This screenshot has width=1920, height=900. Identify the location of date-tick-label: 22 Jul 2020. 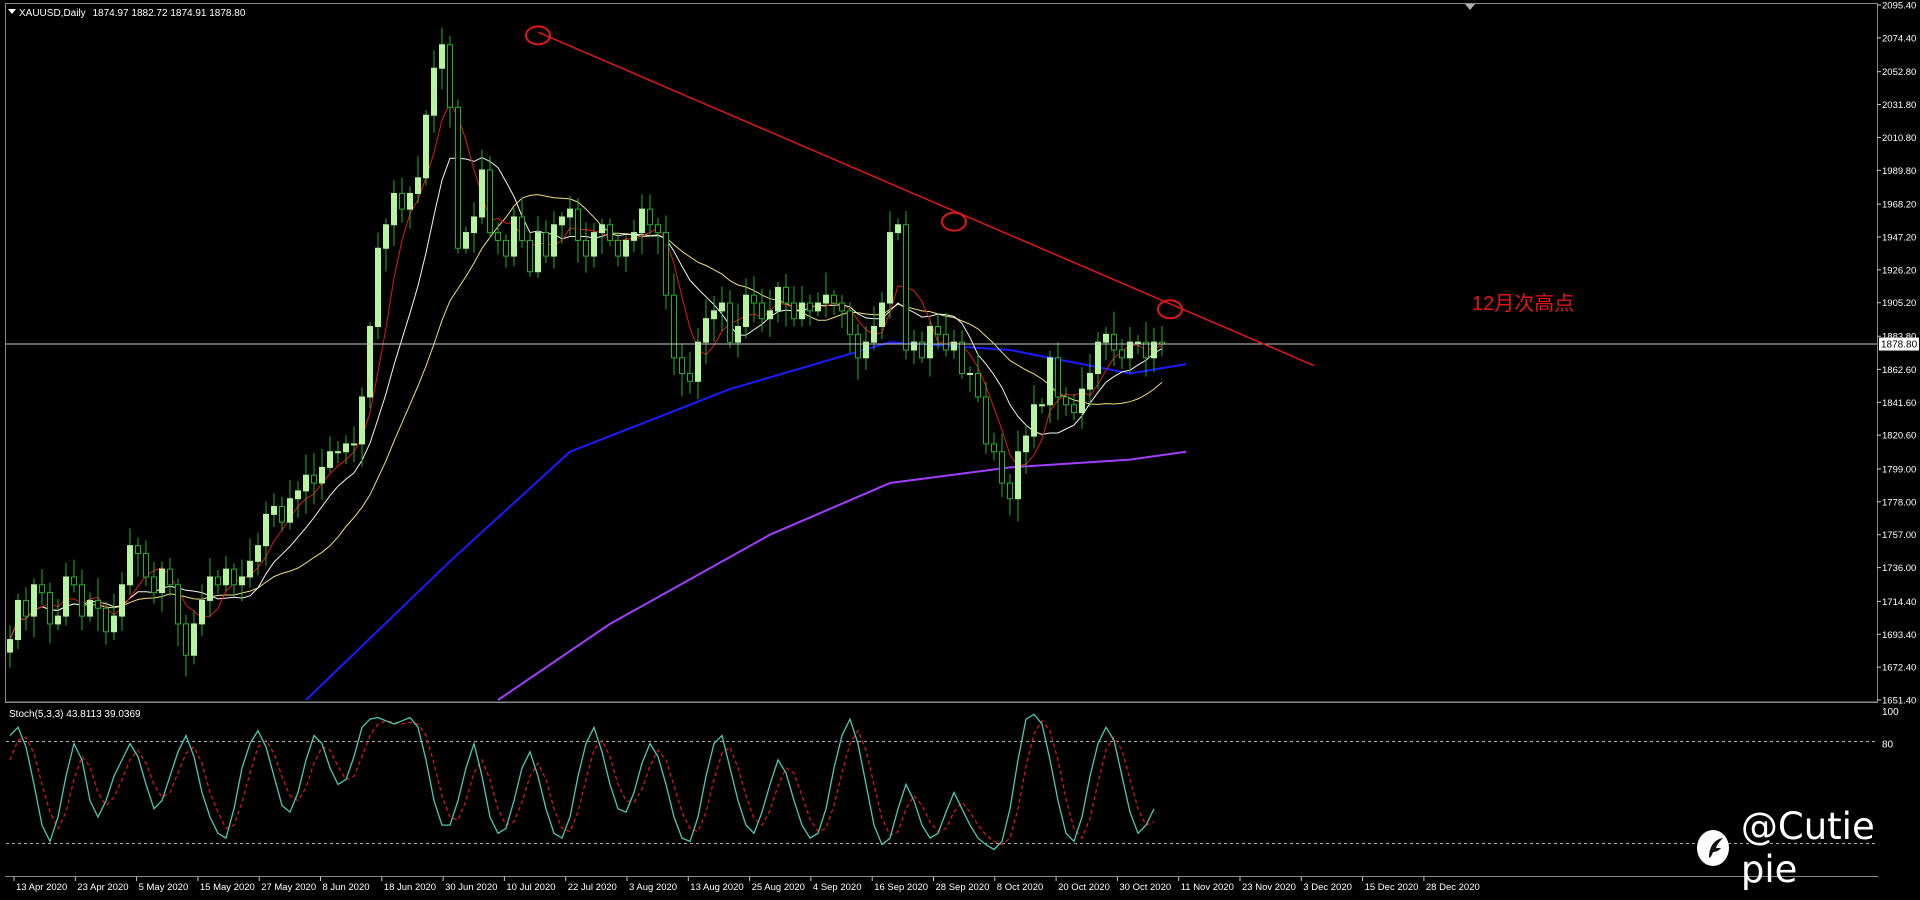
(592, 887).